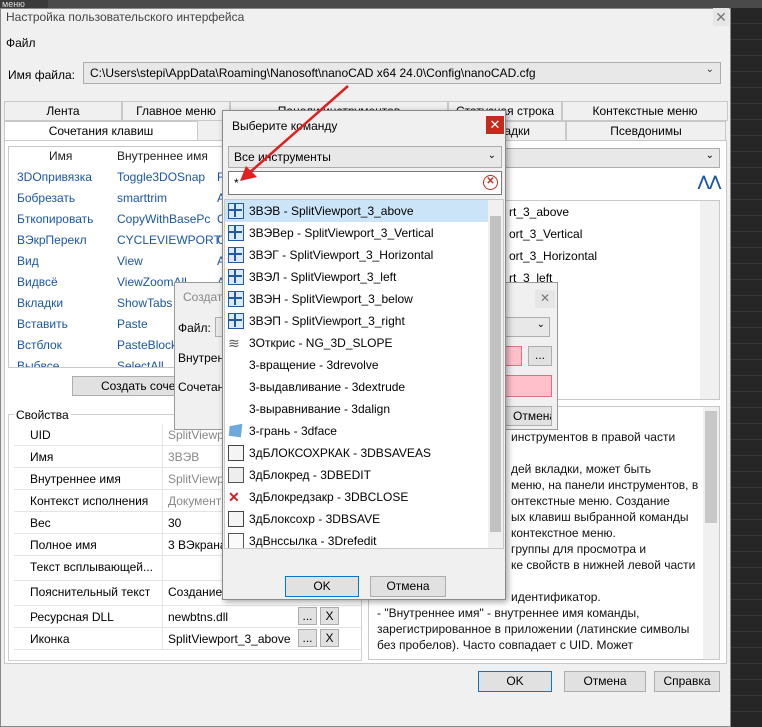  Describe the element at coordinates (607, 158) in the screenshot. I see `toolbar-filter-combo: ⌄` at that location.